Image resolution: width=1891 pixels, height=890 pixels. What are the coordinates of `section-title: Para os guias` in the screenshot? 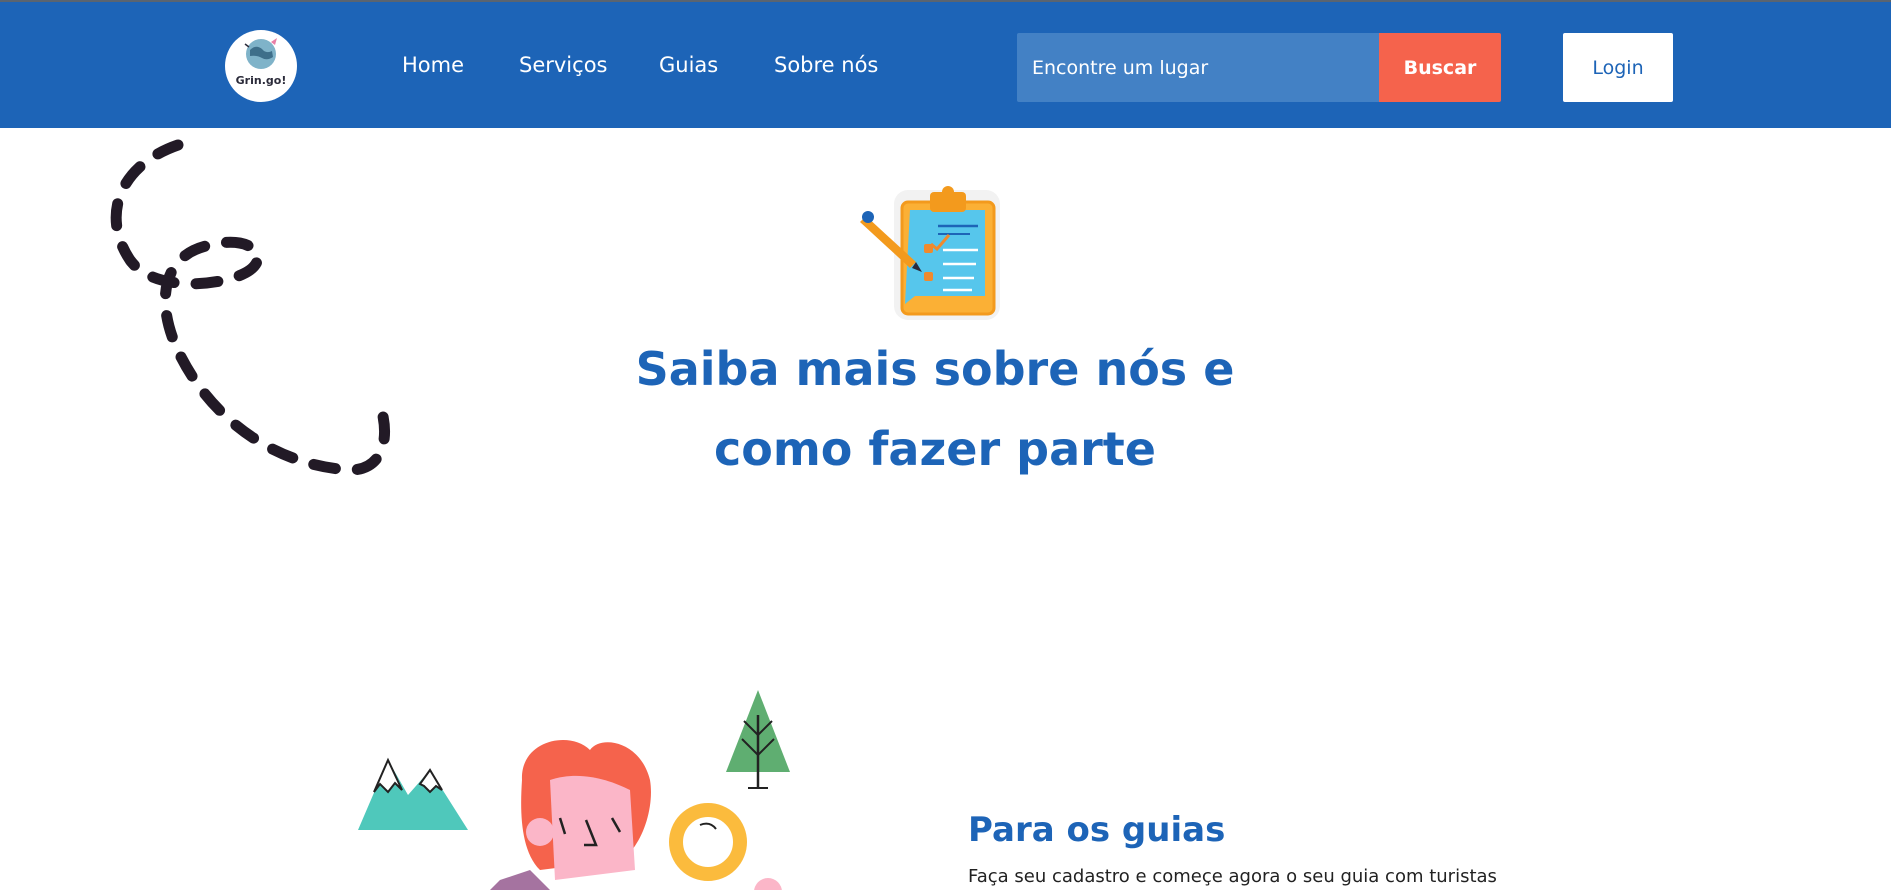 It's located at (1097, 830).